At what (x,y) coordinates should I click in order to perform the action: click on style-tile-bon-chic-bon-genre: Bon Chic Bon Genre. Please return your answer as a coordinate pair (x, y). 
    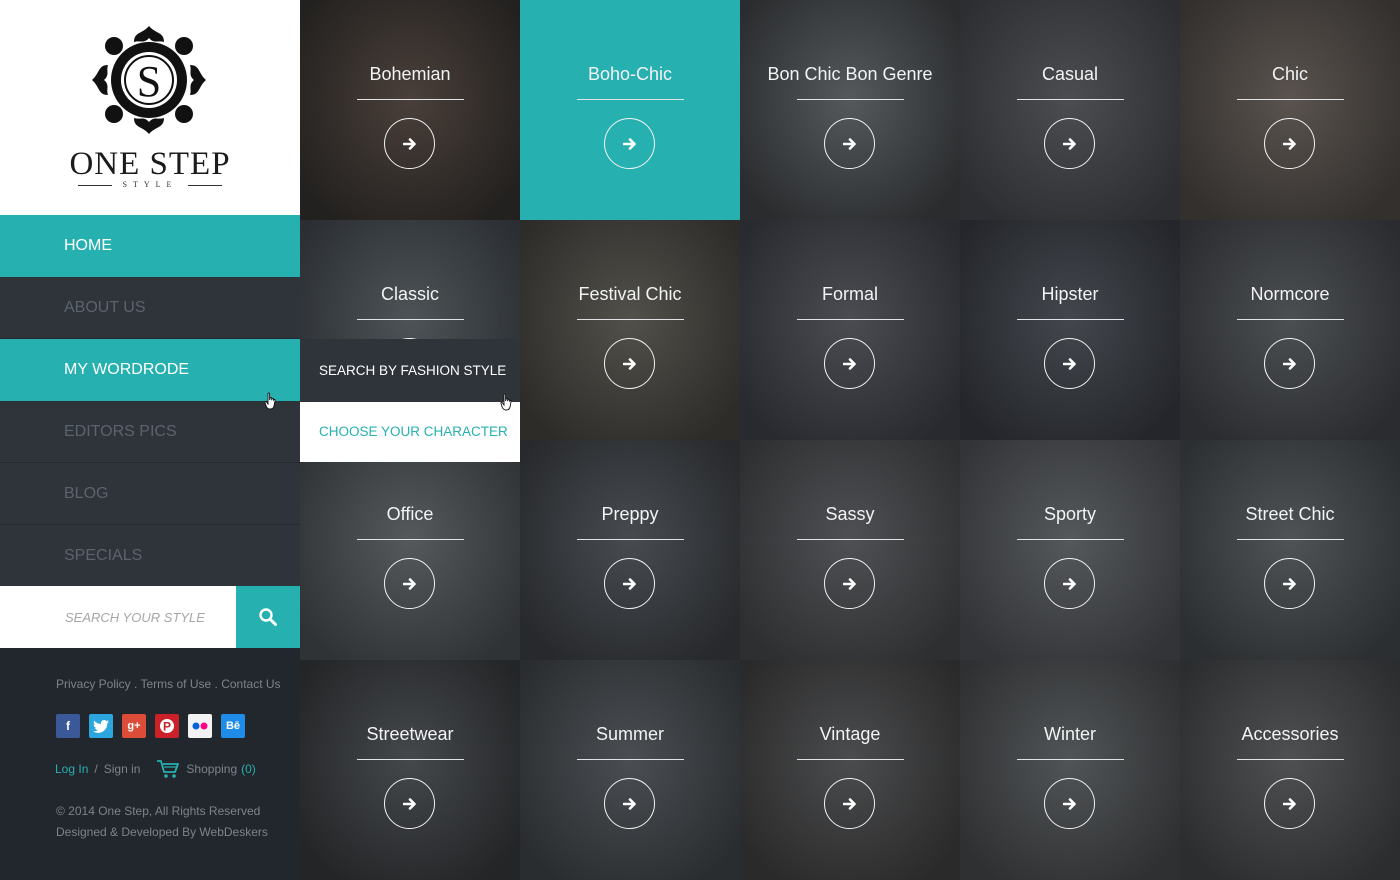
    Looking at the image, I should click on (850, 110).